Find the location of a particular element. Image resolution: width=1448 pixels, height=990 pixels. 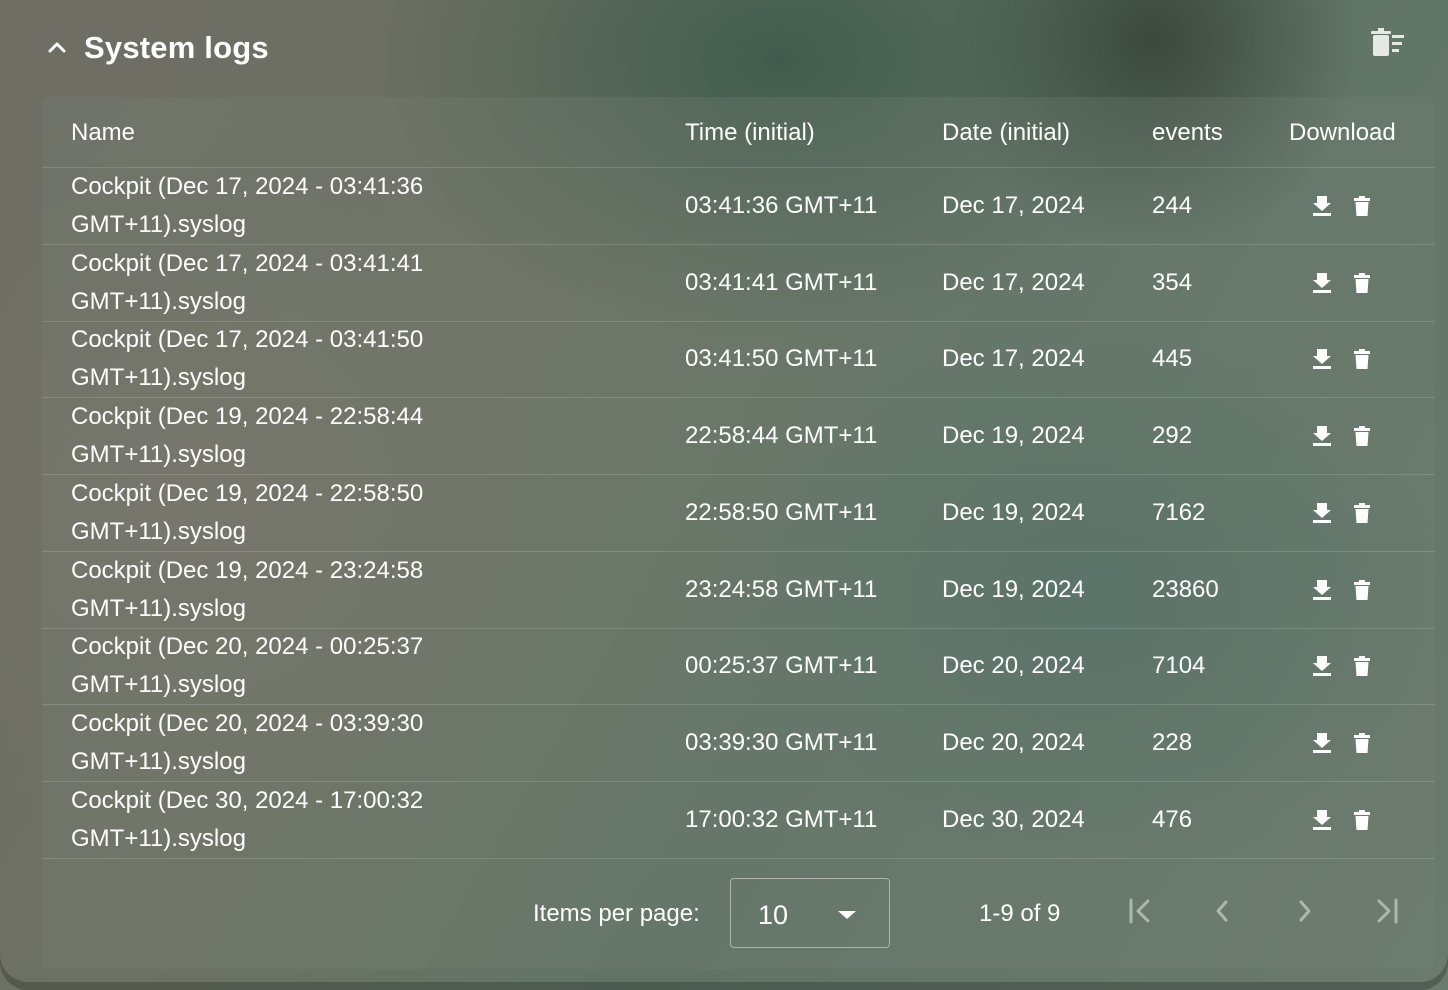

column-header-download: Download is located at coordinates (1342, 132).